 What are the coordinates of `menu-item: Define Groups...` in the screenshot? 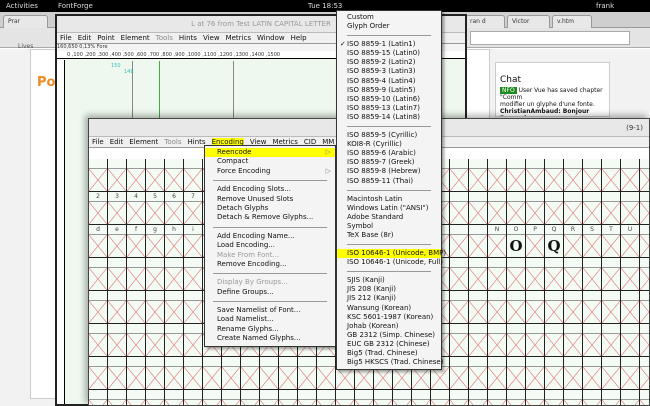 It's located at (270, 292).